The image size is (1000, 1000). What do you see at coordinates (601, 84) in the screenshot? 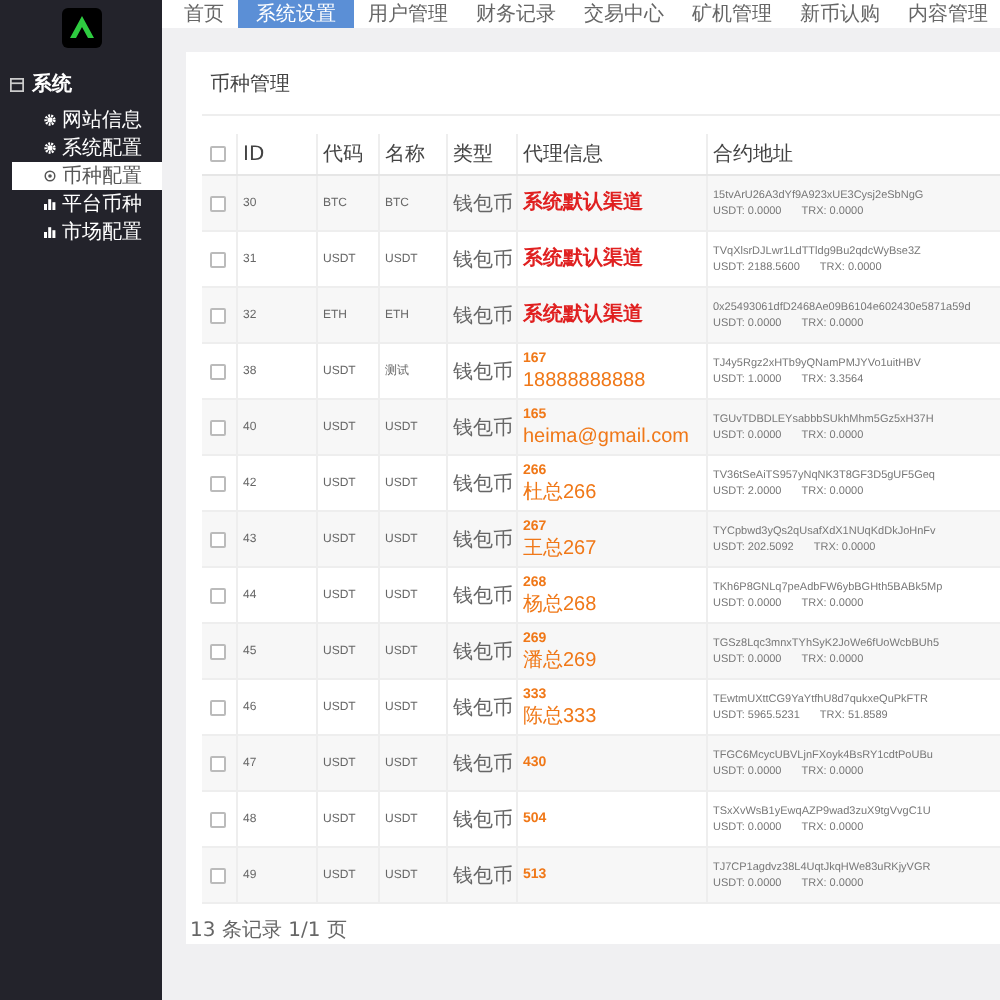
I see `card-title: 币种管理` at bounding box center [601, 84].